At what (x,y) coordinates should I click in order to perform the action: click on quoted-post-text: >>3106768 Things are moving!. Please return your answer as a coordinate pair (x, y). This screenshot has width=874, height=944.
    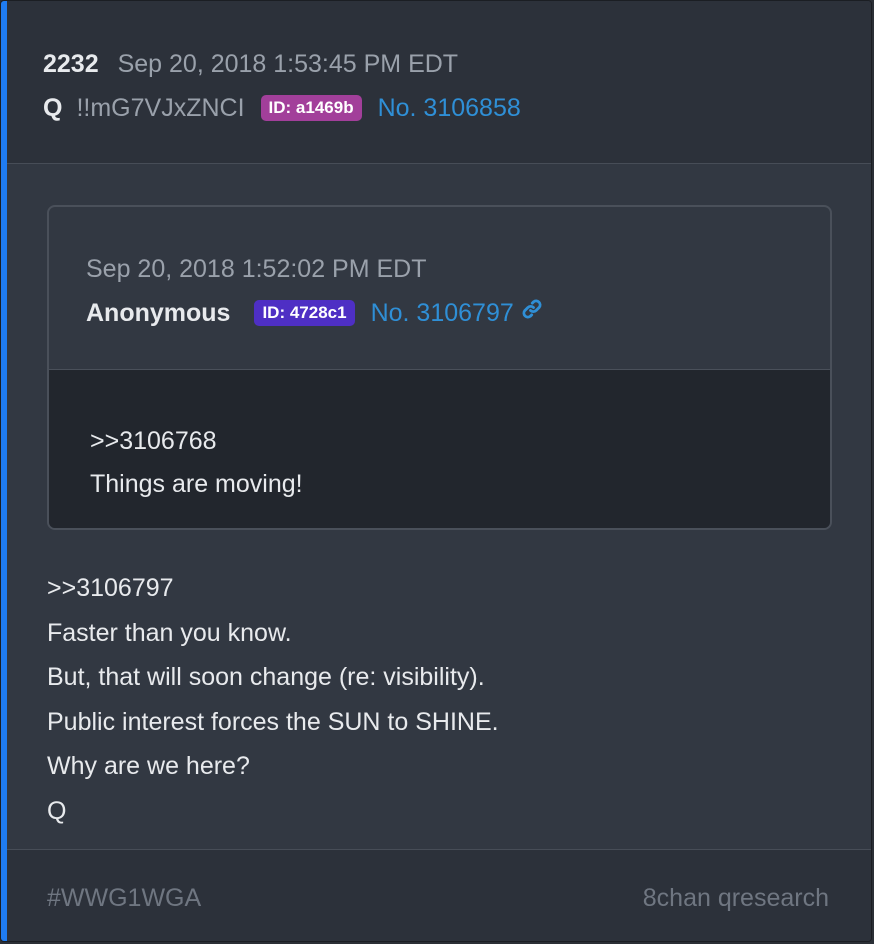
    Looking at the image, I should click on (196, 463).